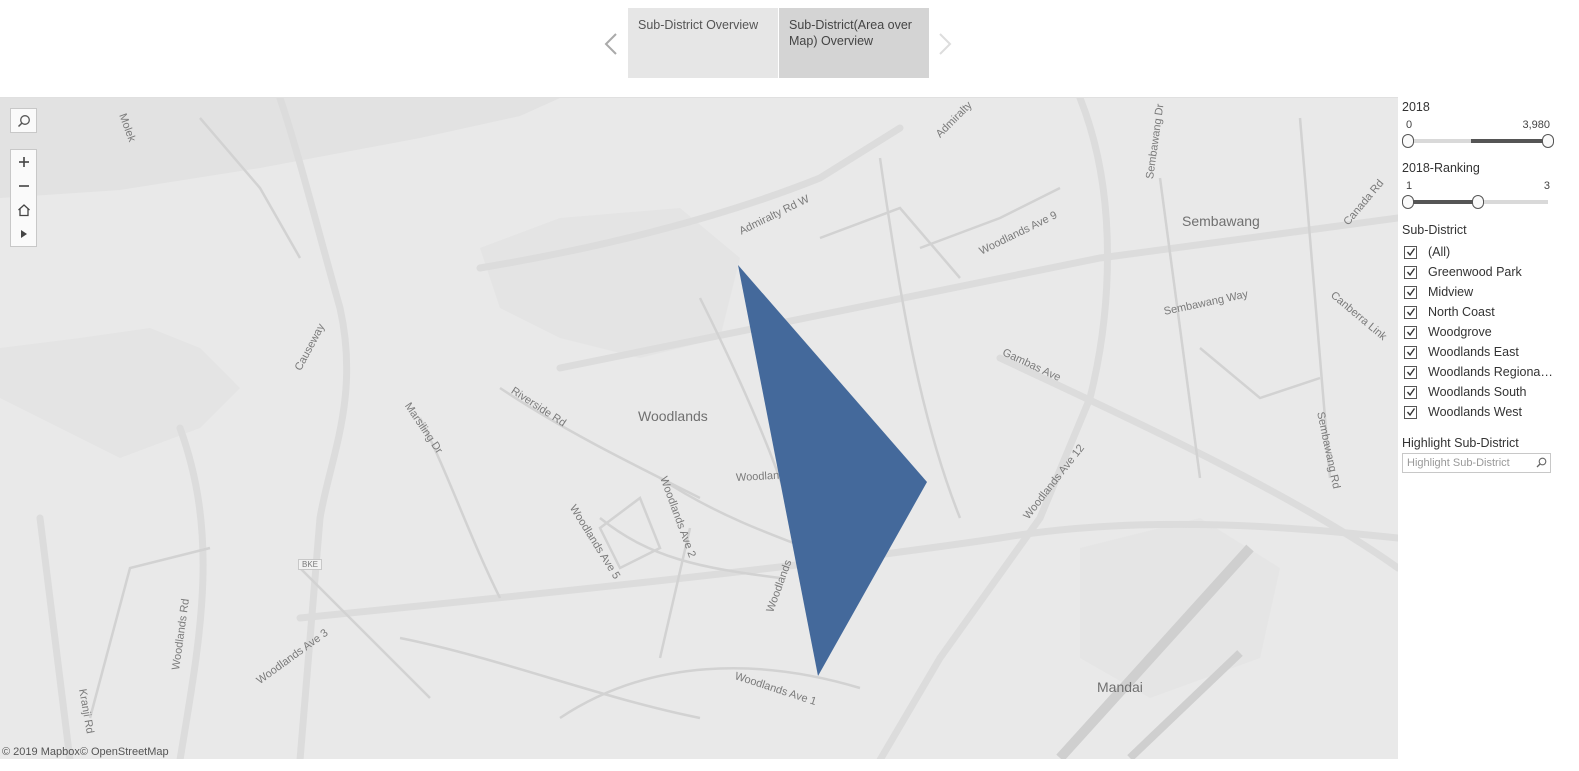  Describe the element at coordinates (1477, 392) in the screenshot. I see `sub-district-option-label: Woodlands South` at that location.